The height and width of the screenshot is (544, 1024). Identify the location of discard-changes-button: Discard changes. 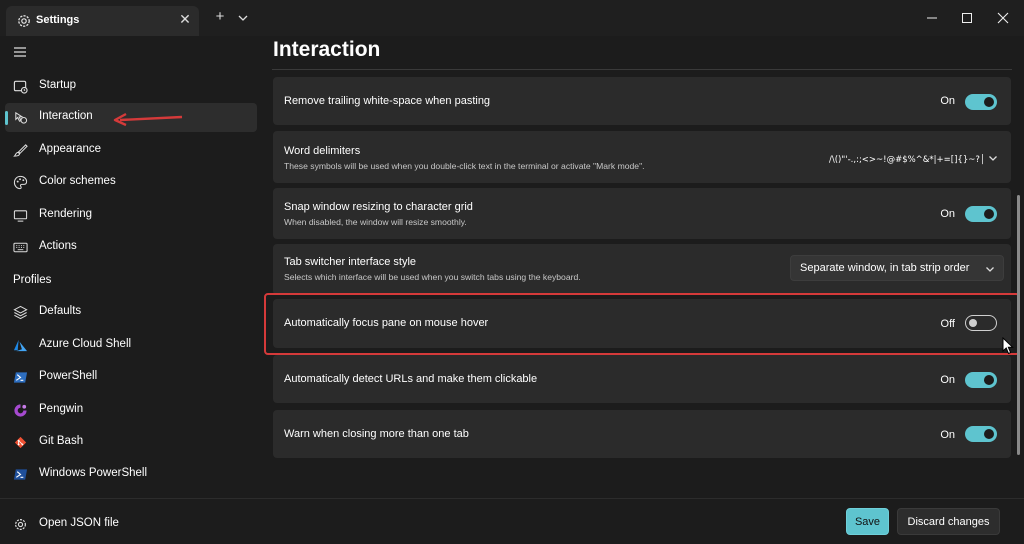
(948, 521).